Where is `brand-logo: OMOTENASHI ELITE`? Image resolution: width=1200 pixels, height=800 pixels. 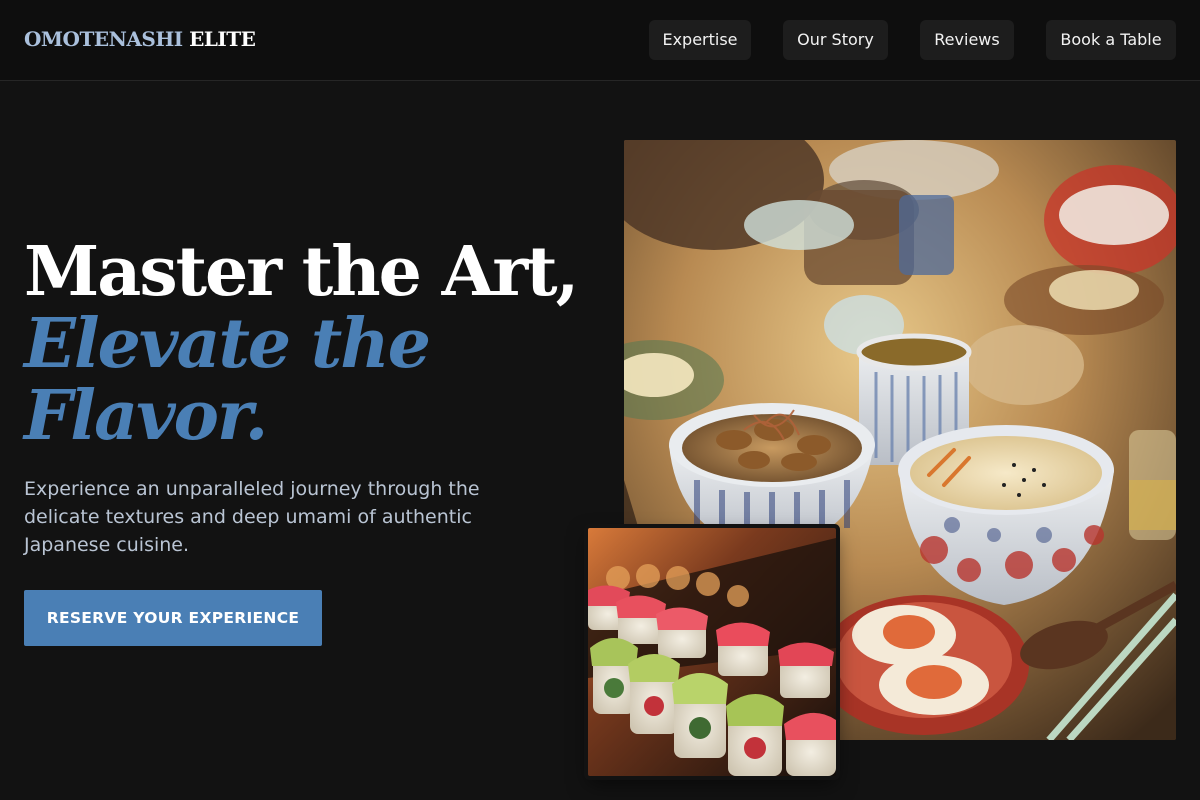 brand-logo: OMOTENASHI ELITE is located at coordinates (140, 39).